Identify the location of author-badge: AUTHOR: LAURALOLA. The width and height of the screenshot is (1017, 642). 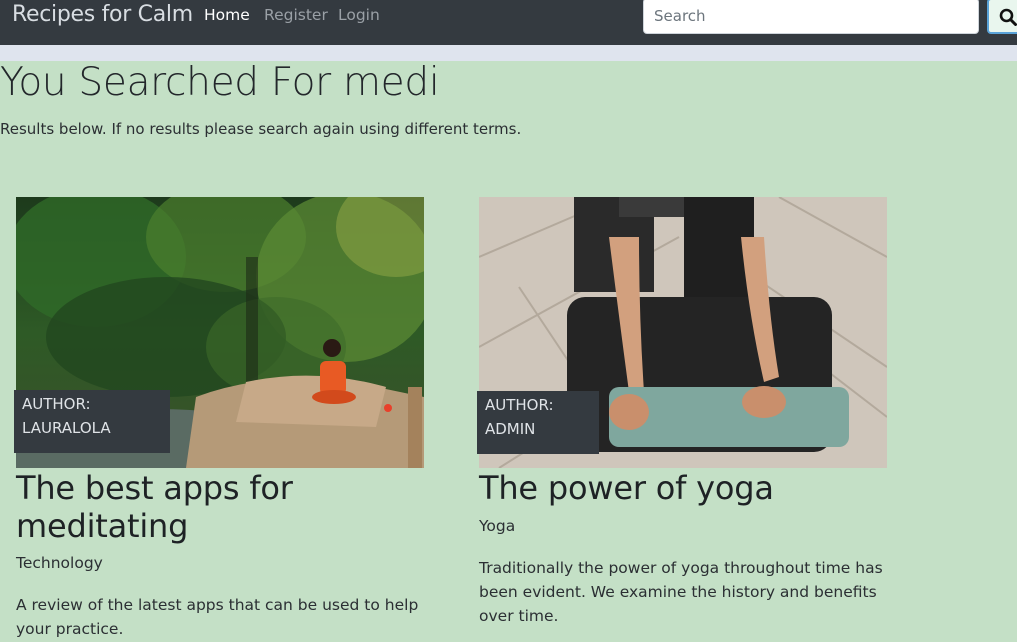
(92, 421).